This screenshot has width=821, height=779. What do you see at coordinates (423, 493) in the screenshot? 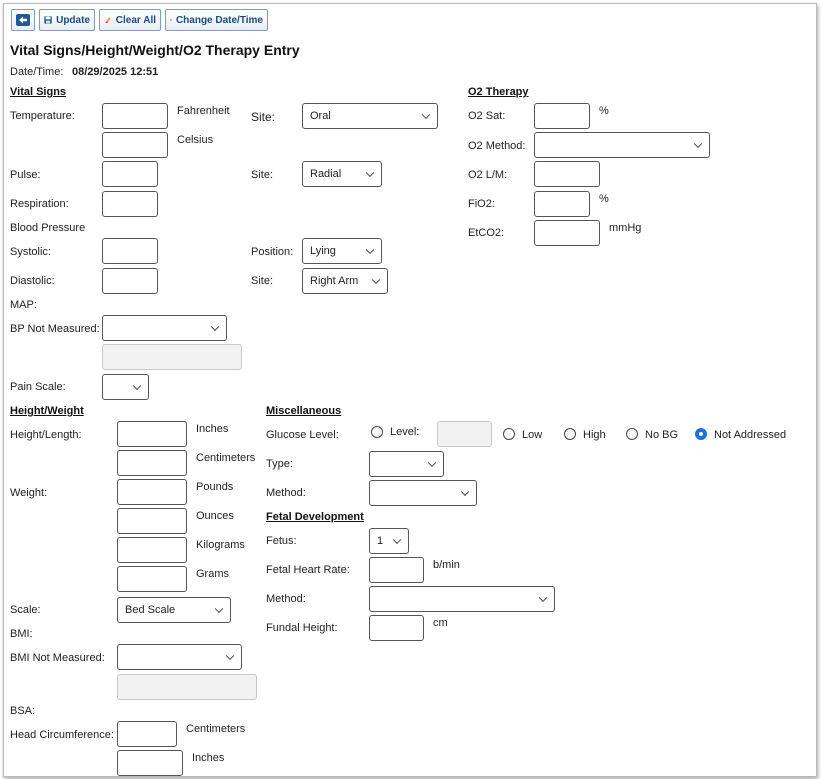
I see `glucose-method-select` at bounding box center [423, 493].